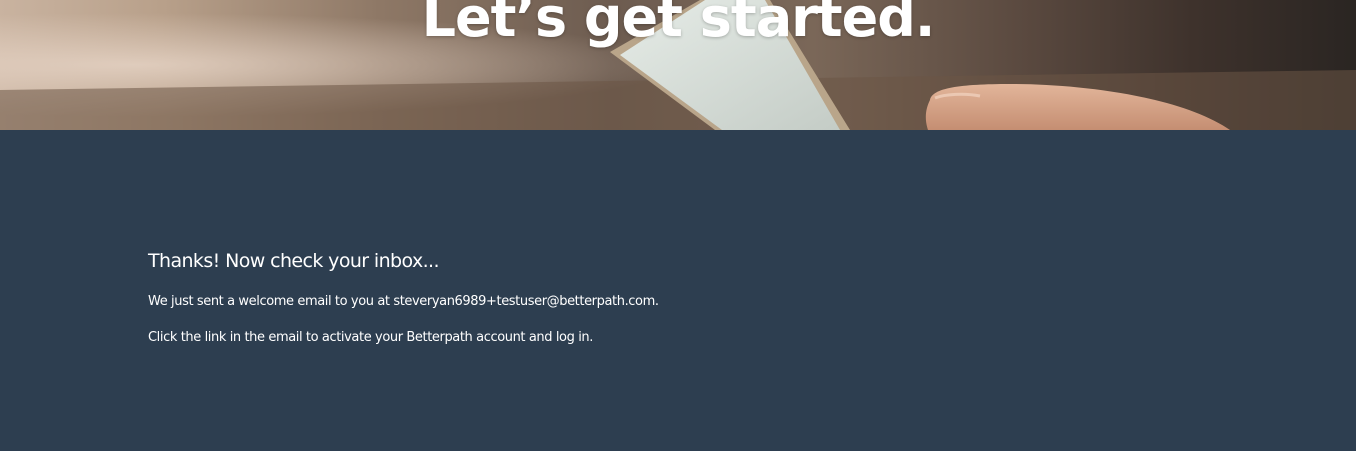 The width and height of the screenshot is (1356, 451). Describe the element at coordinates (678, 24) in the screenshot. I see `page-title: Let’s get started.` at that location.